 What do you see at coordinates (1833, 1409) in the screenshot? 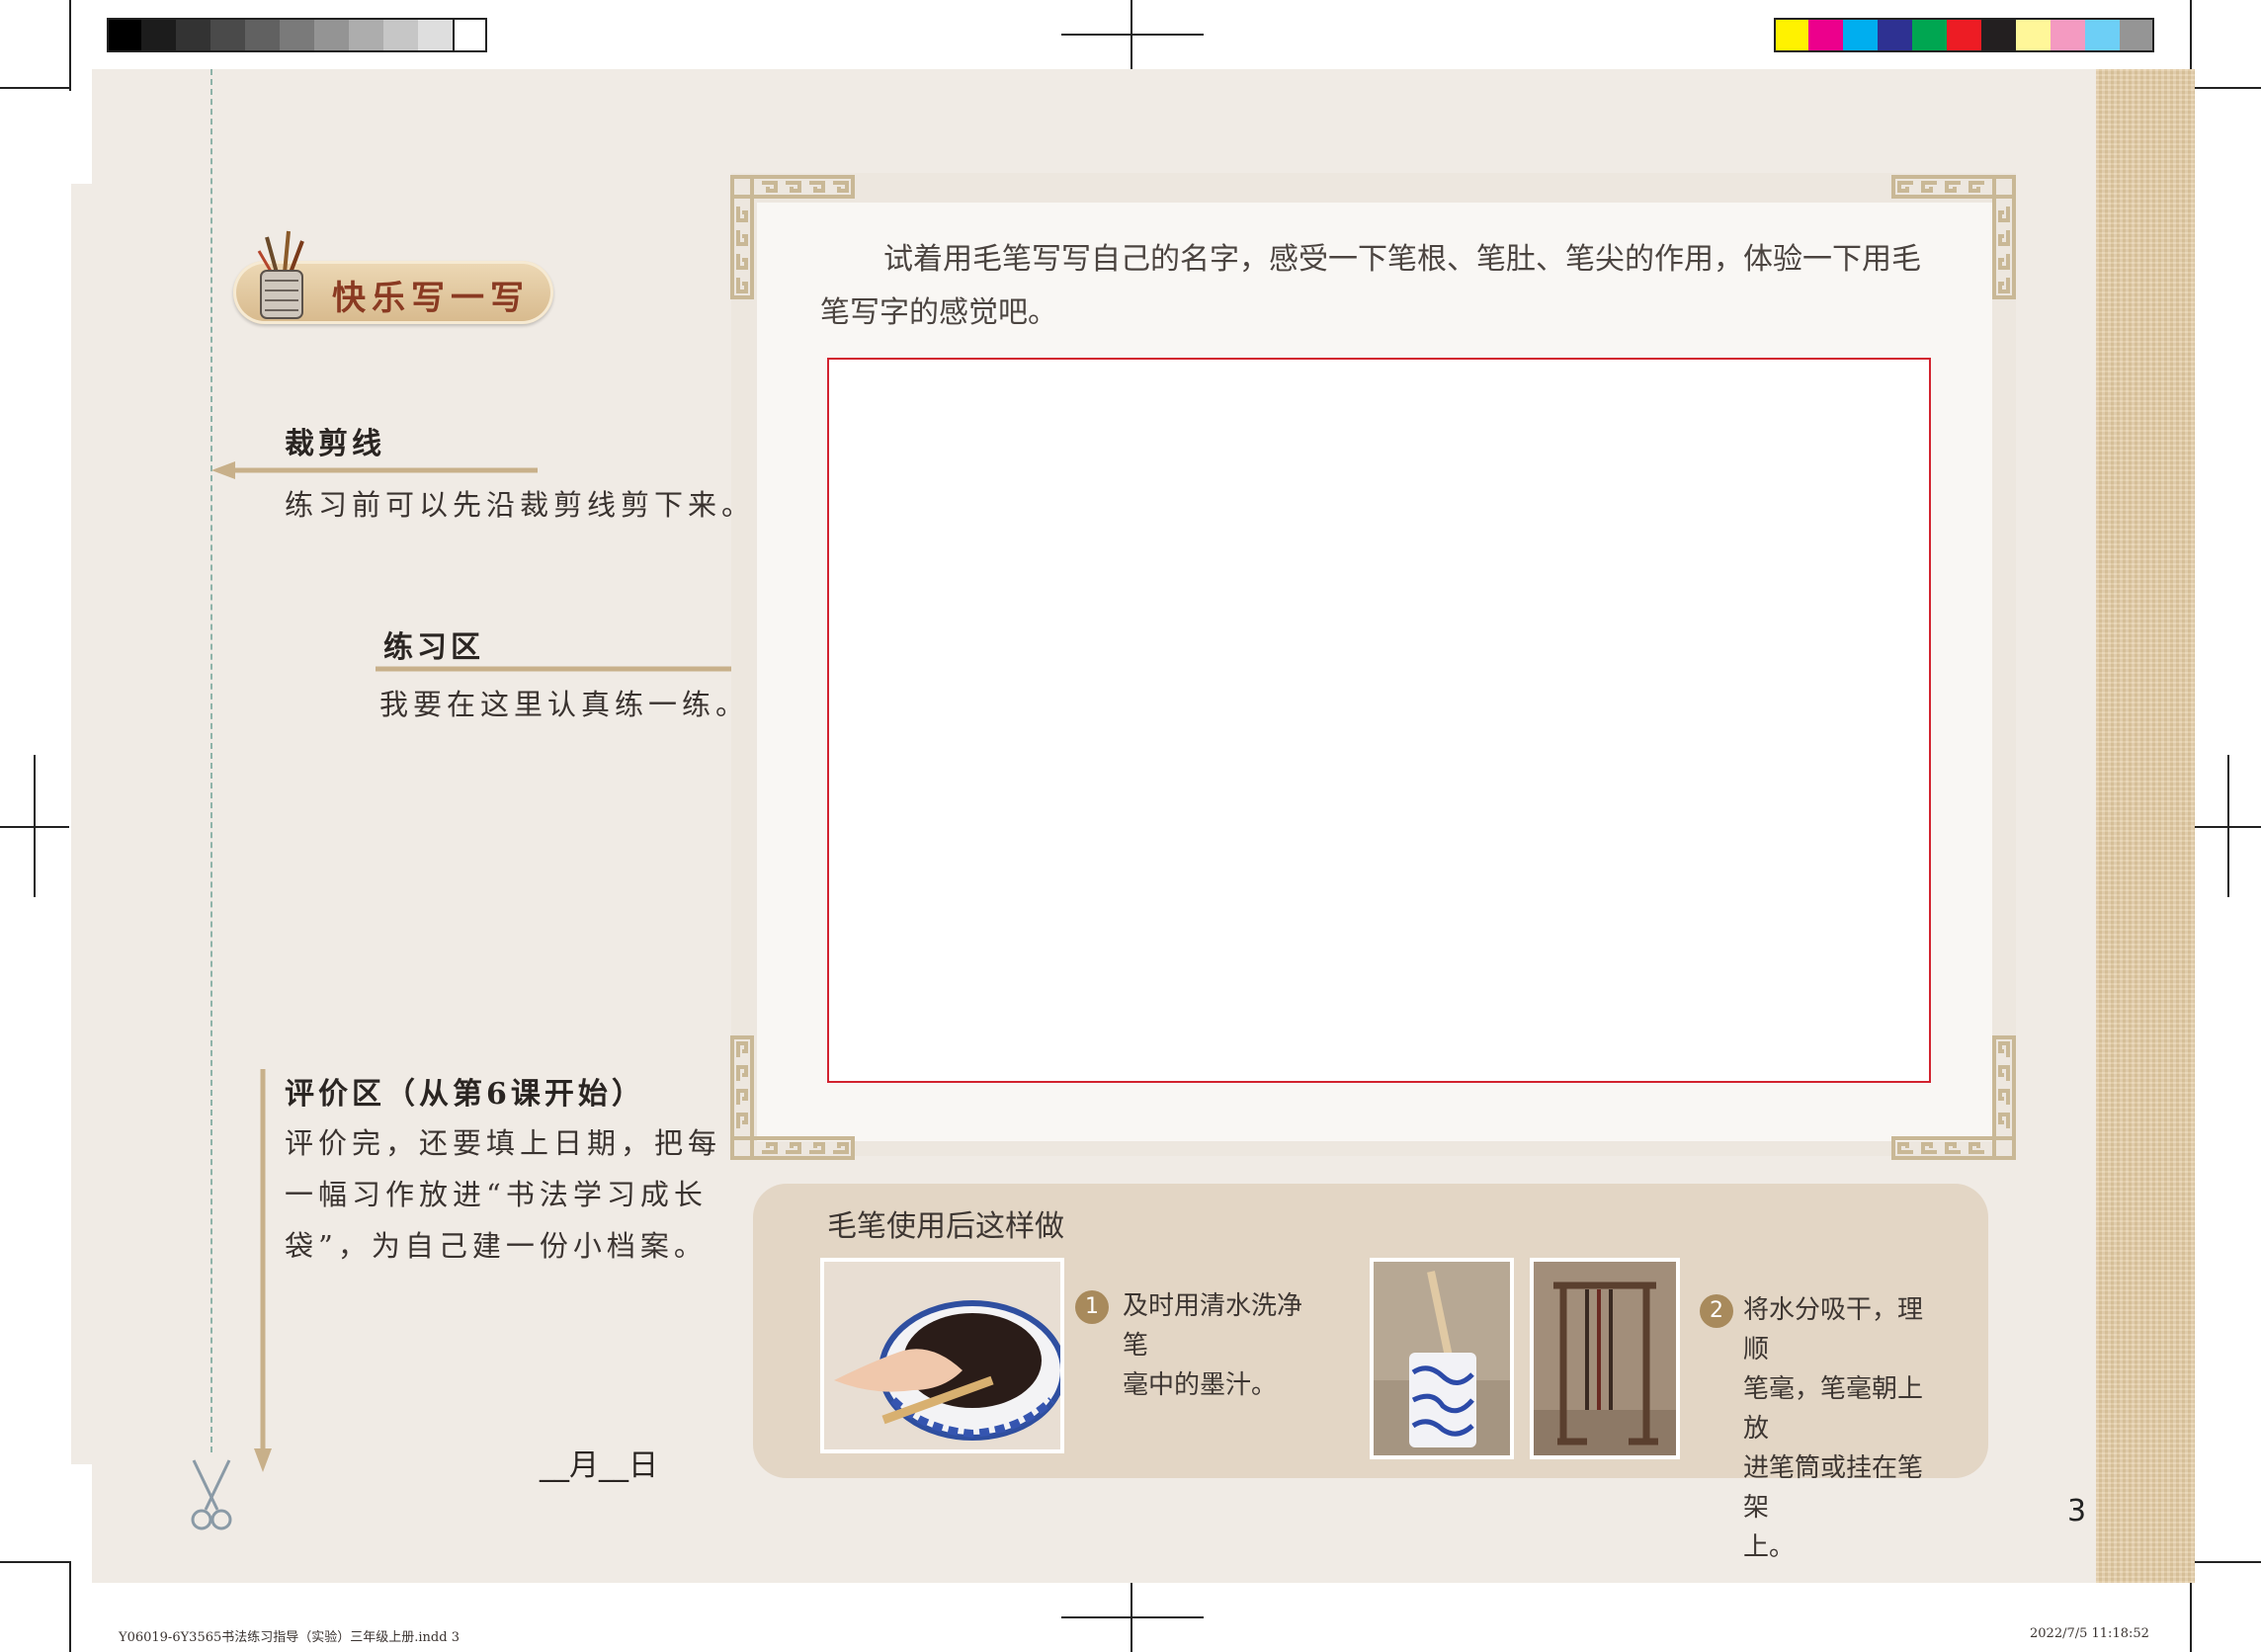
I see `step-2-line-2: 笔毫，笔毫朝上放` at bounding box center [1833, 1409].